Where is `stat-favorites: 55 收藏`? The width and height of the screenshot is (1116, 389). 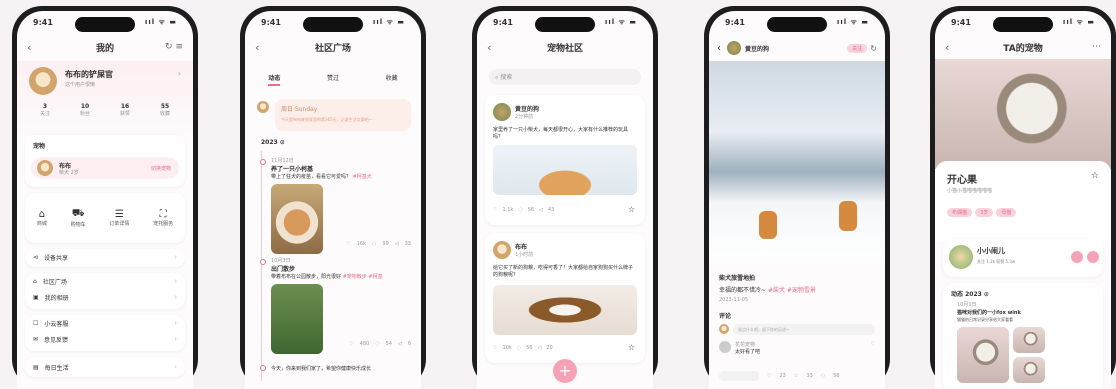
stat-favorites: 55 收藏 is located at coordinates (165, 110).